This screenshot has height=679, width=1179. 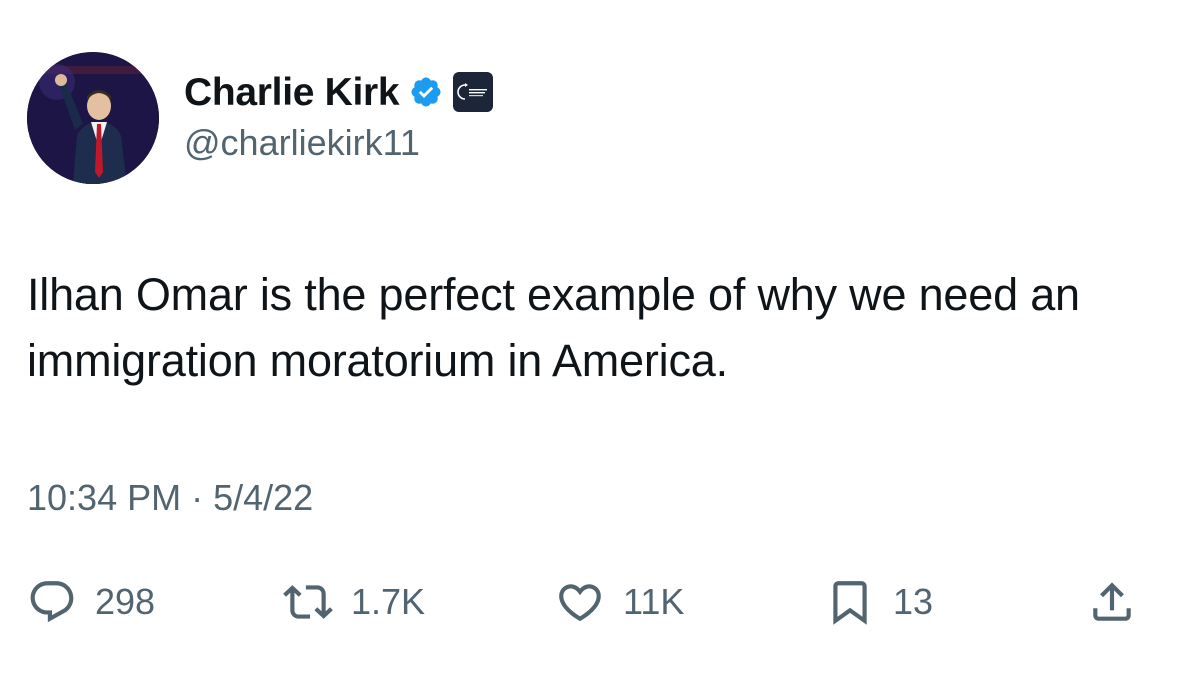 I want to click on author-name-row: Charlie Kirk, so click(x=339, y=92).